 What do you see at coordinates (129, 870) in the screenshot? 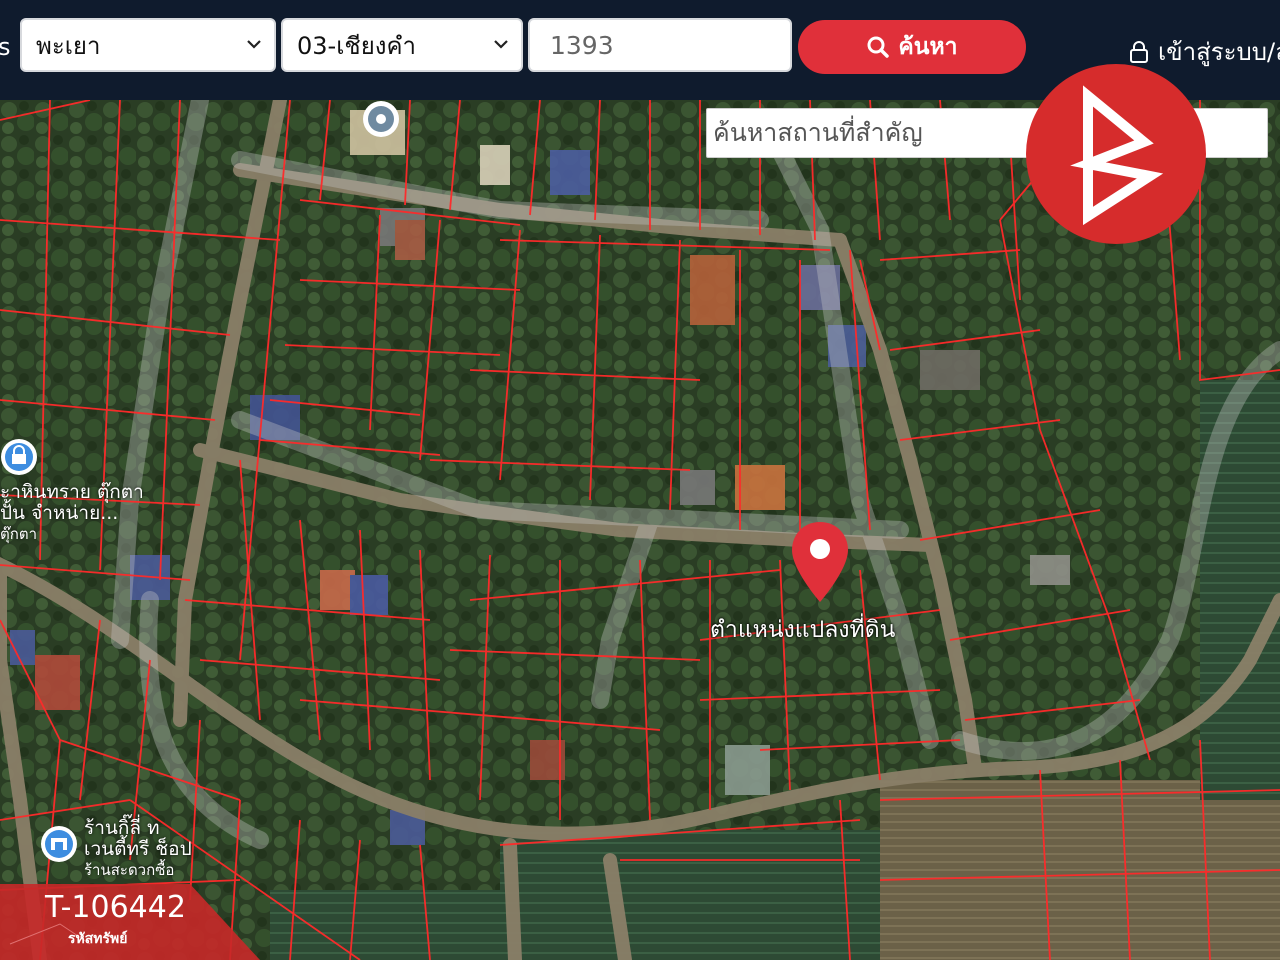
I see `poi-label-line: ร้านสะดวกซื้อ` at bounding box center [129, 870].